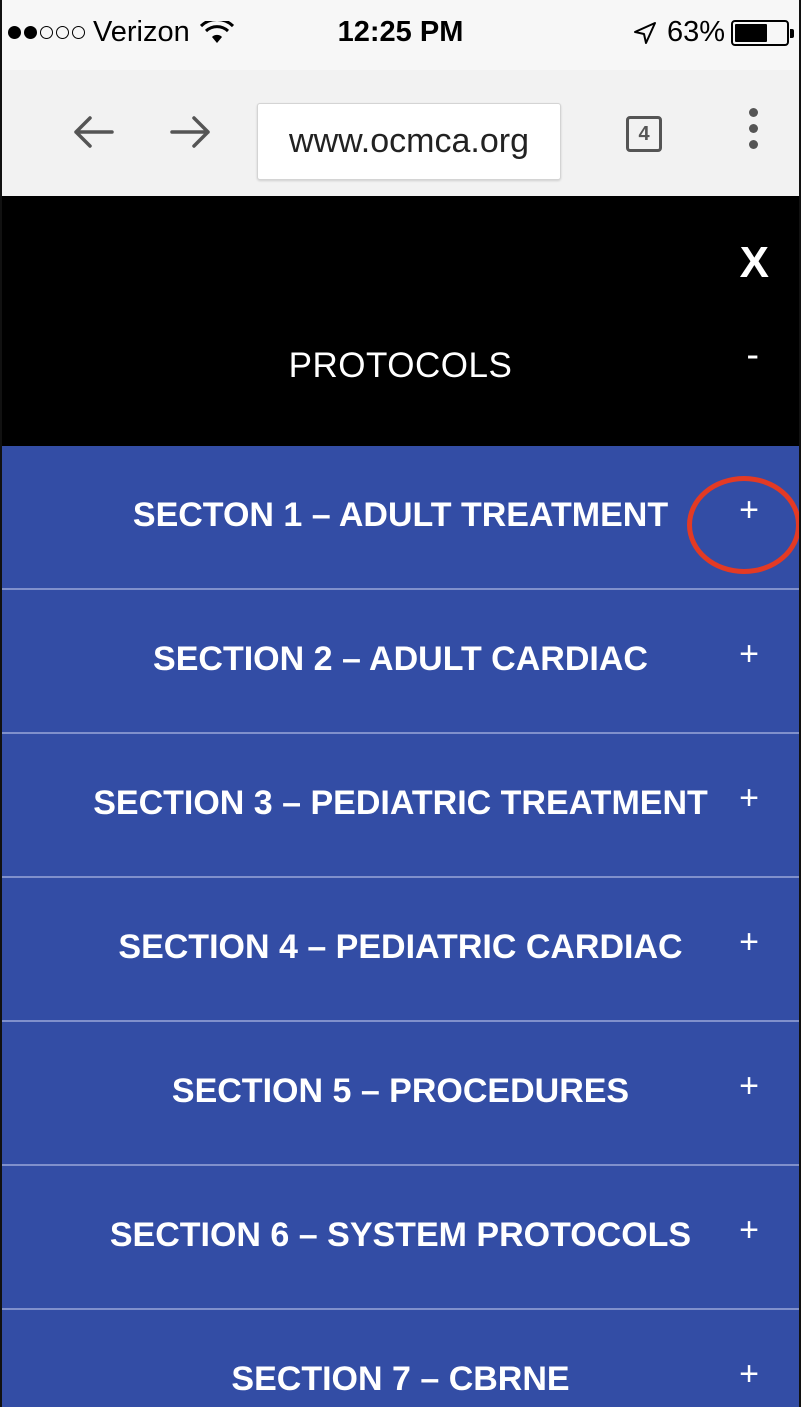 This screenshot has height=1407, width=801. I want to click on section-label: SECTION 5 – PROCEDURES, so click(400, 1091).